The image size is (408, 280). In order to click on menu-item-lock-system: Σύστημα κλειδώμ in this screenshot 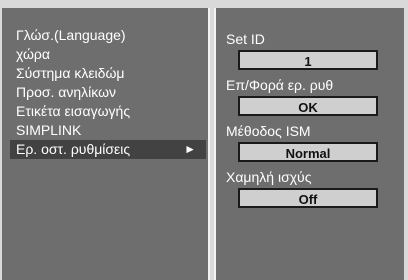, I will do `click(108, 73)`.